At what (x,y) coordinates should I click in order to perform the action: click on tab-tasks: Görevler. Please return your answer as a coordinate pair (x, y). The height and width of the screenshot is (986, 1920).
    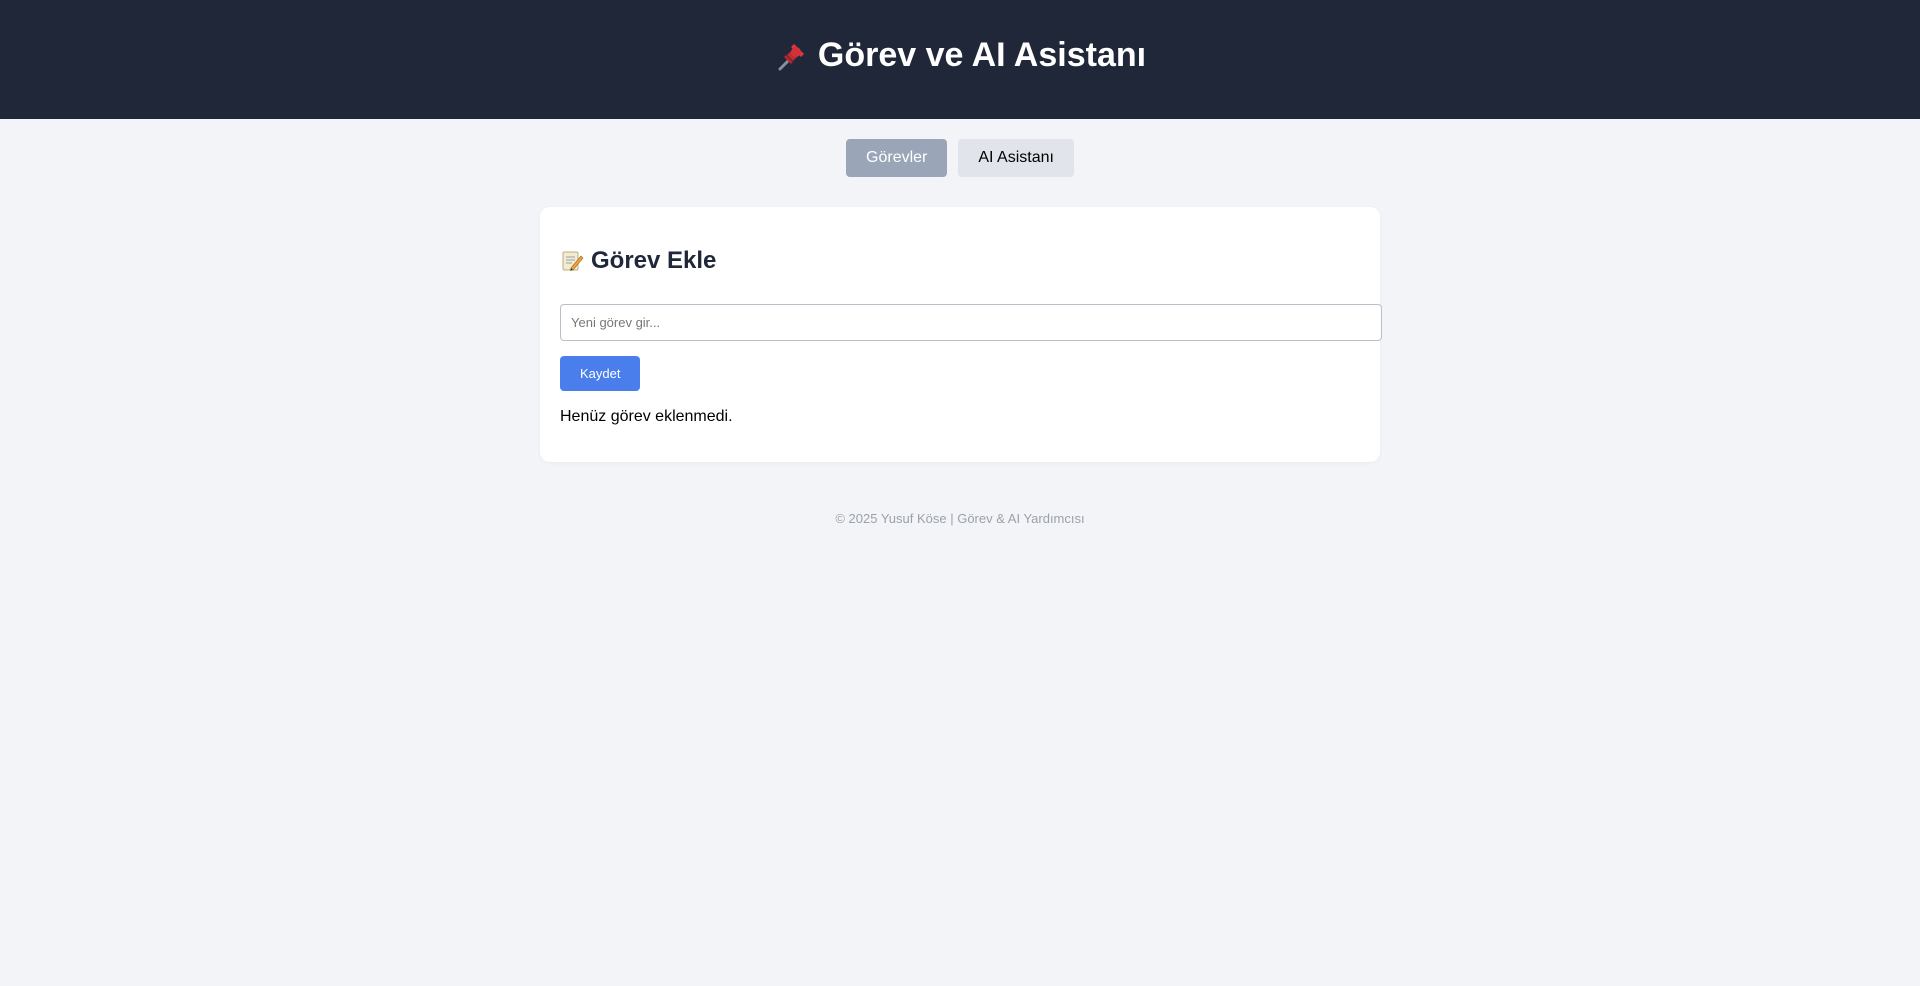
    Looking at the image, I should click on (897, 158).